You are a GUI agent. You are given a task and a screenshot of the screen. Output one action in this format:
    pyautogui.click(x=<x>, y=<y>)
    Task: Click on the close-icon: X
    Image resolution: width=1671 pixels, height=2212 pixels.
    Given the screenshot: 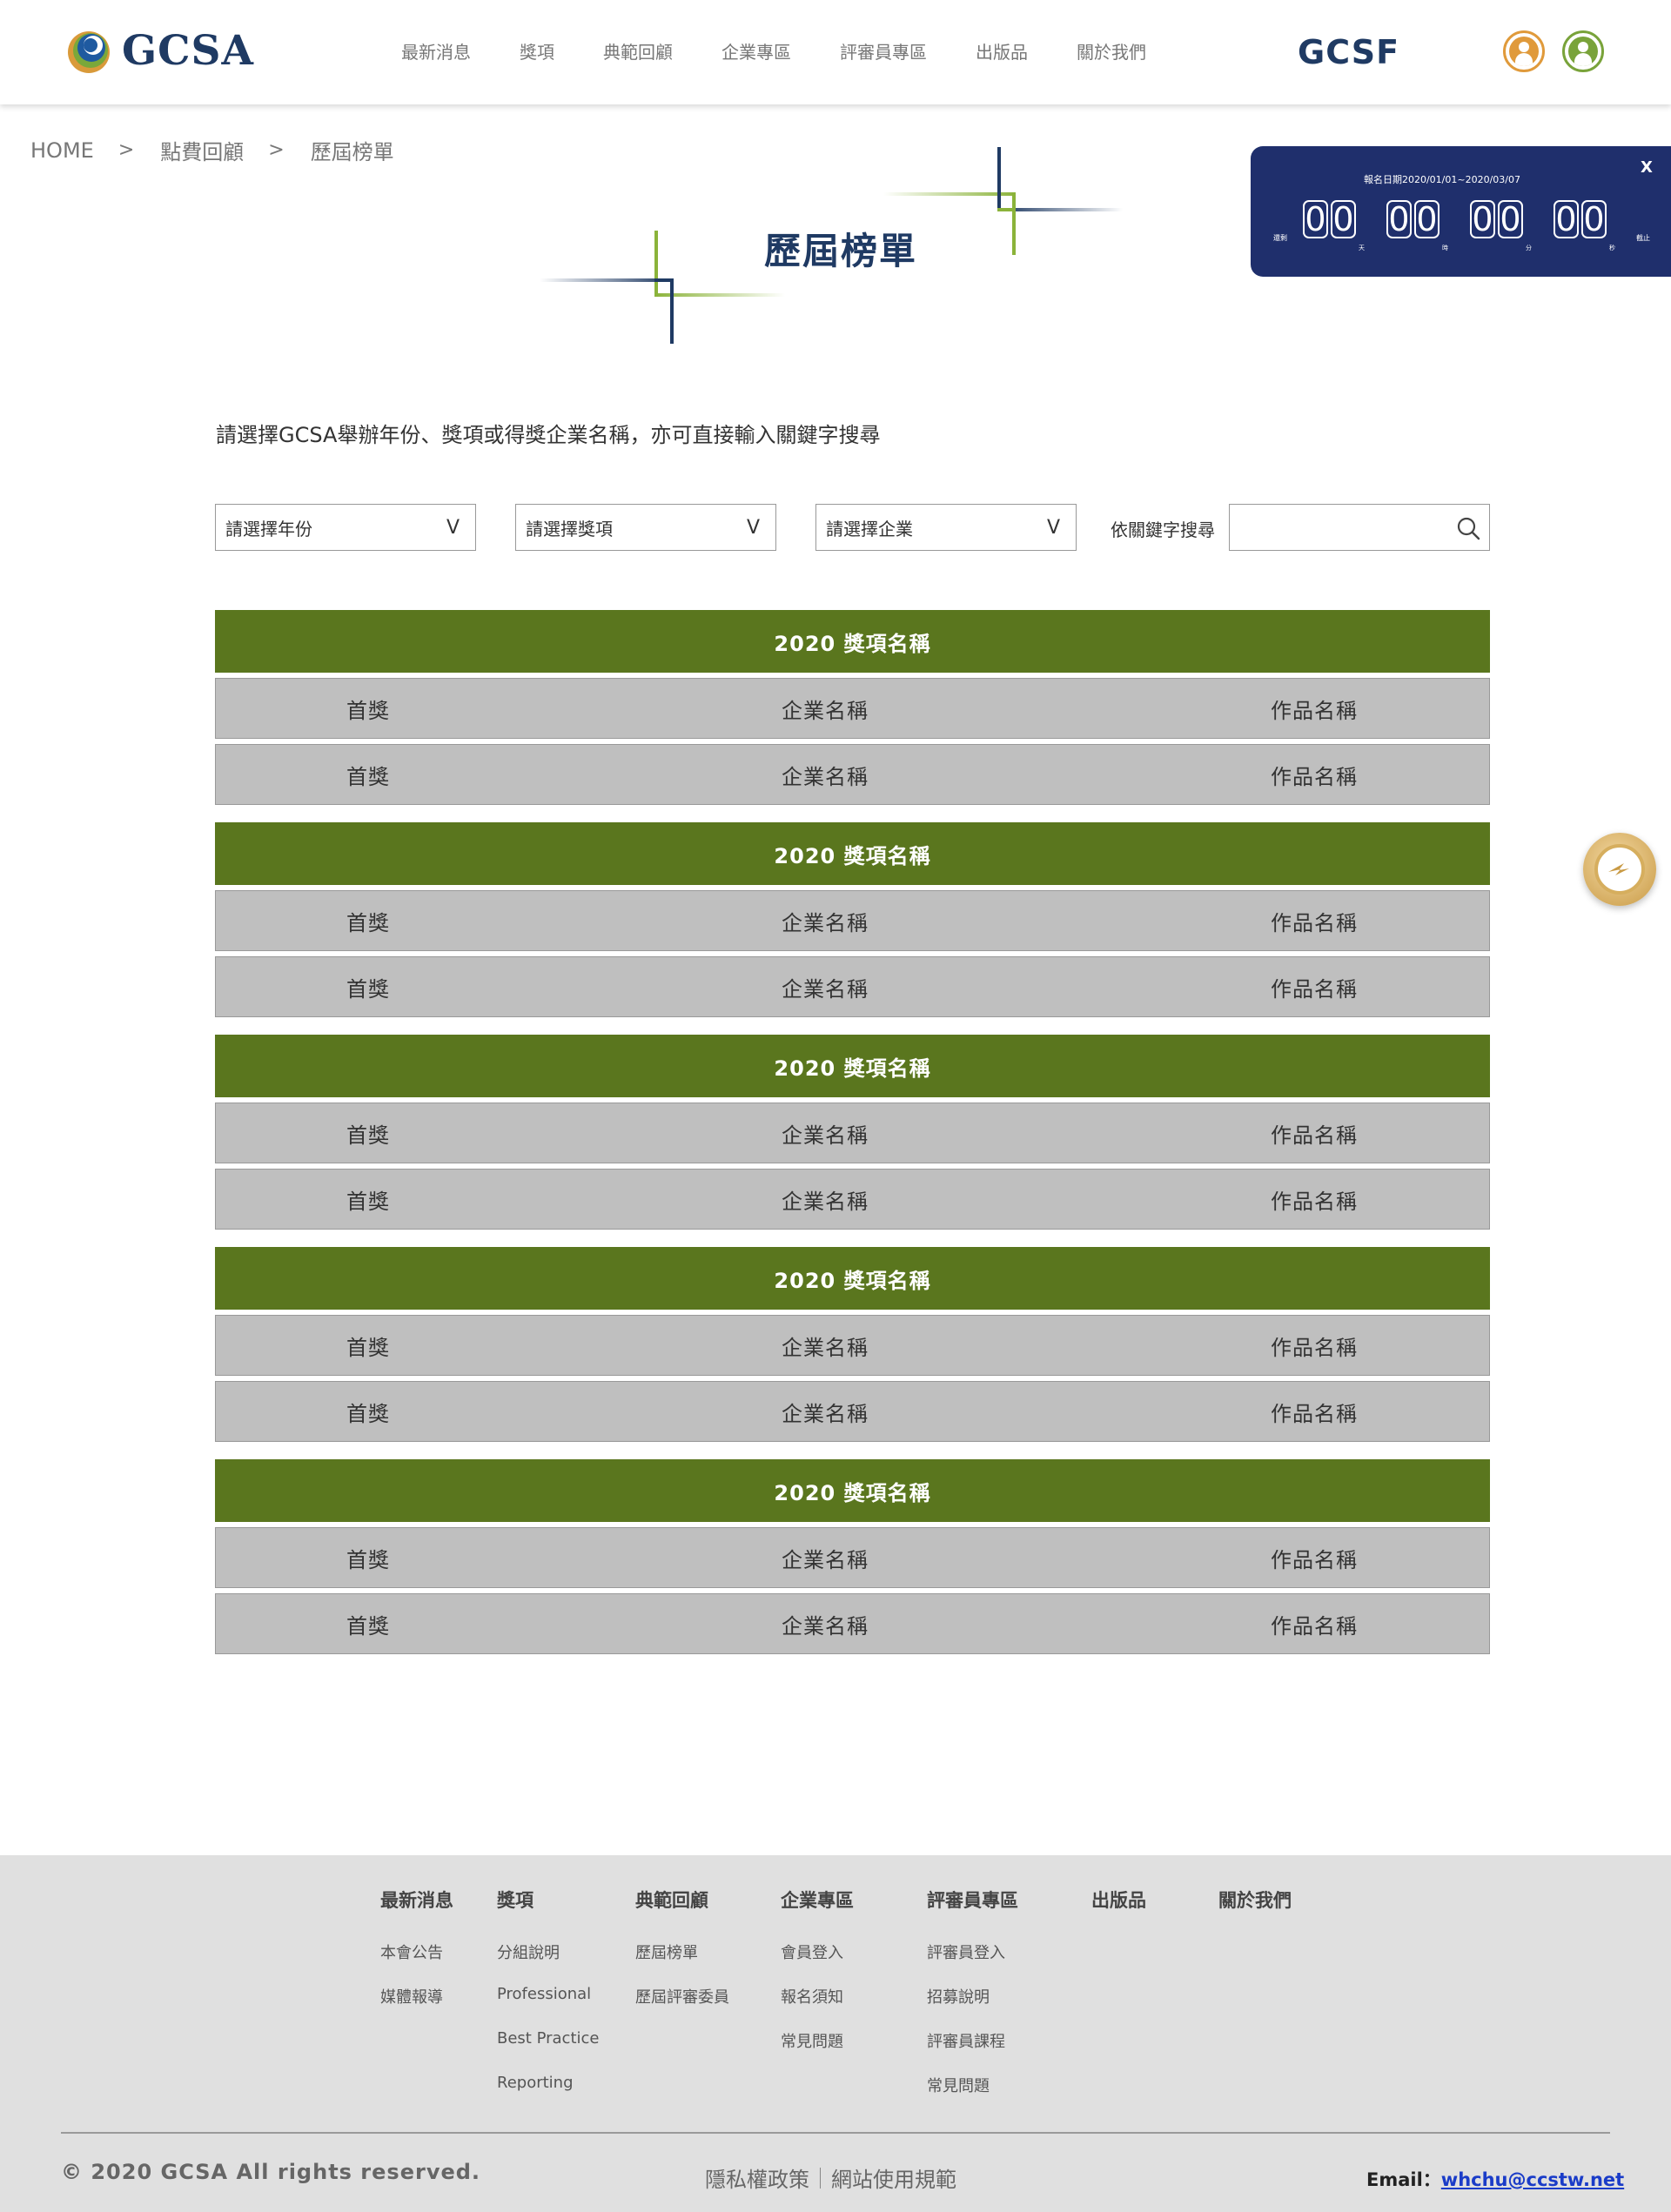 What is the action you would take?
    pyautogui.click(x=1647, y=167)
    